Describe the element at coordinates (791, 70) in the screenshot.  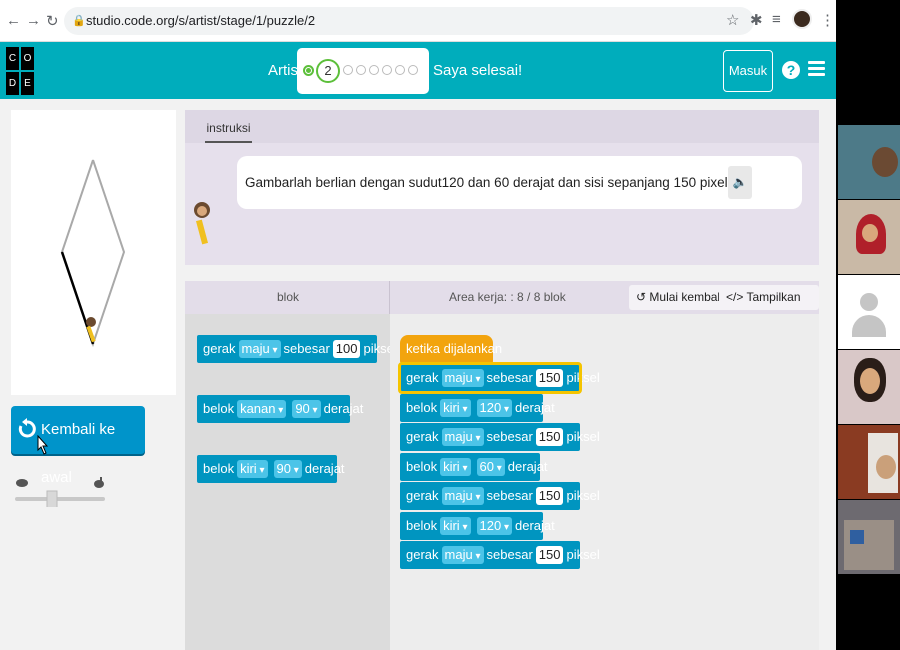
I see `help-icon: ?` at that location.